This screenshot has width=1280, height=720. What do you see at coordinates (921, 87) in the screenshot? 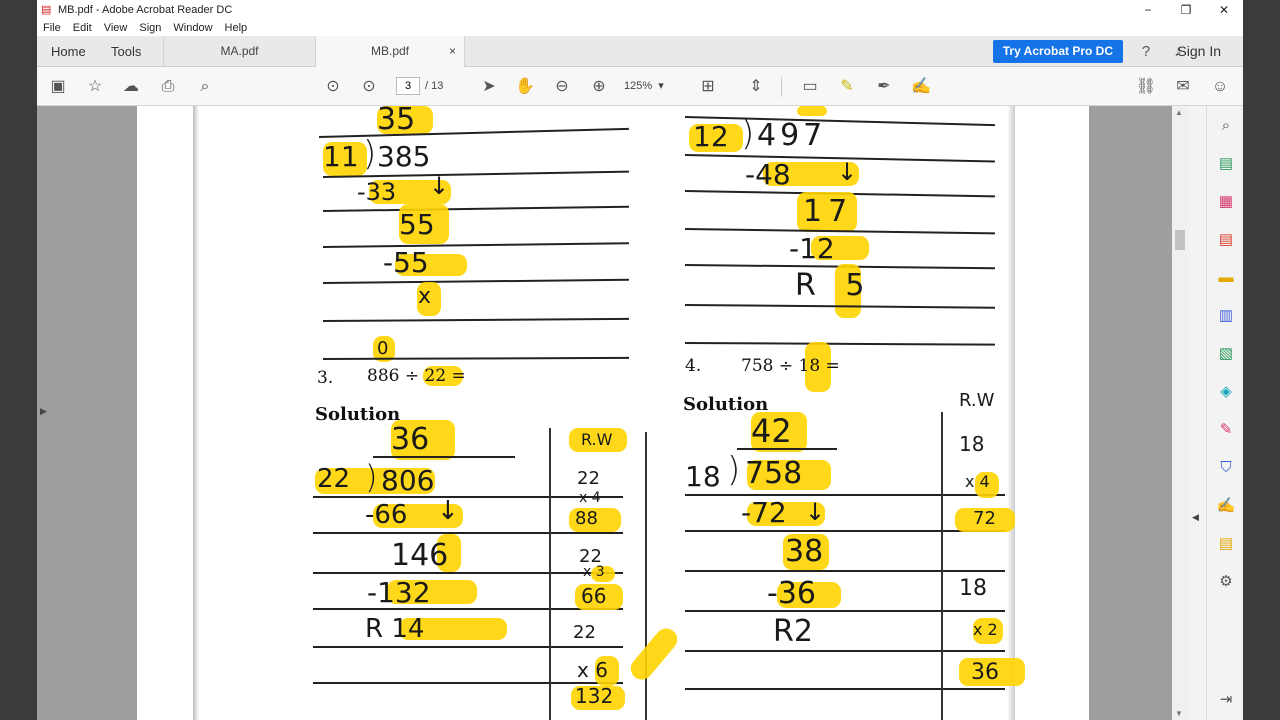
I see `fill-sign-icon: ✍` at bounding box center [921, 87].